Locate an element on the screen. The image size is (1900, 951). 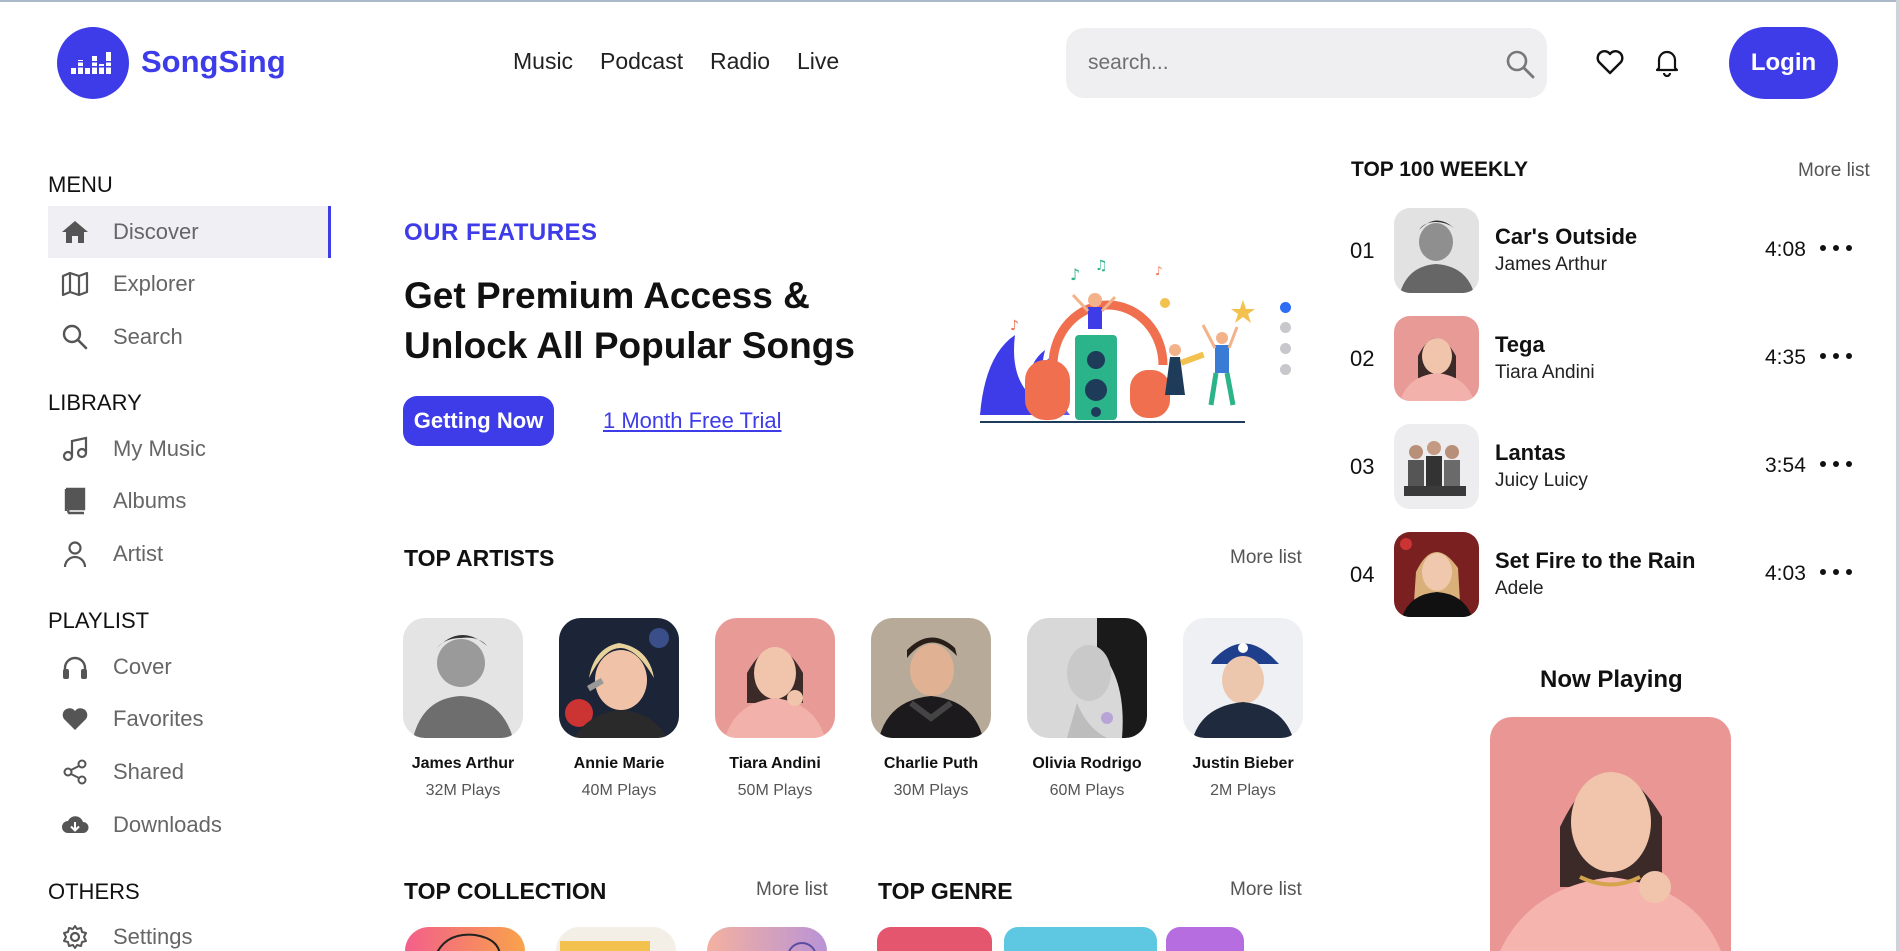
track-title: Car's Outside is located at coordinates (1566, 236).